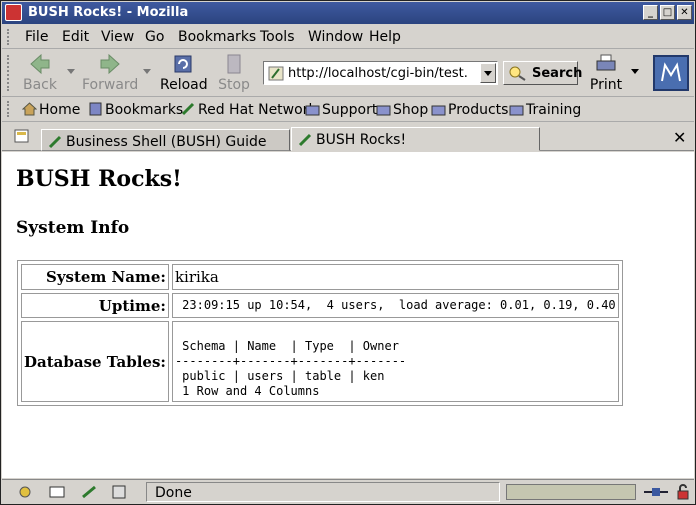 The image size is (696, 505). Describe the element at coordinates (95, 109) in the screenshot. I see `bookmarks-icon` at that location.